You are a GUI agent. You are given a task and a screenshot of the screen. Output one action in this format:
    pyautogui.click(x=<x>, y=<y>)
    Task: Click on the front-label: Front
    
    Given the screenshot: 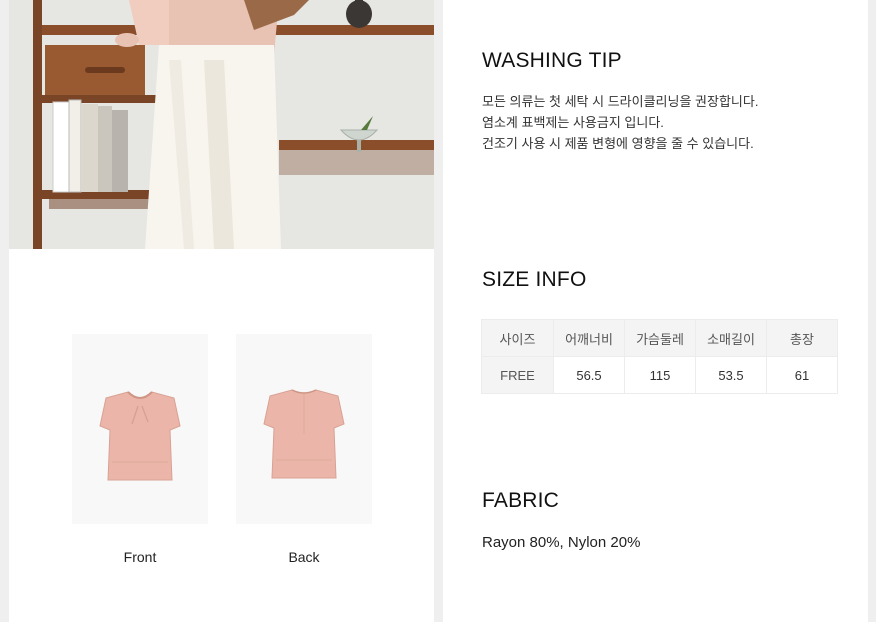 What is the action you would take?
    pyautogui.click(x=140, y=557)
    